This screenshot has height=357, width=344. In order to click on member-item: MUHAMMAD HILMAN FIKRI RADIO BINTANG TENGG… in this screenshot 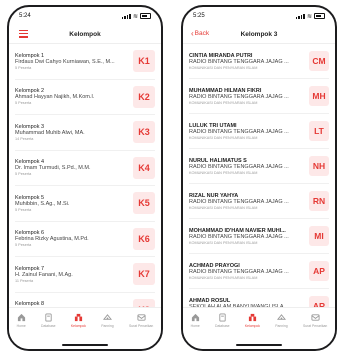, I will do `click(259, 96)`.